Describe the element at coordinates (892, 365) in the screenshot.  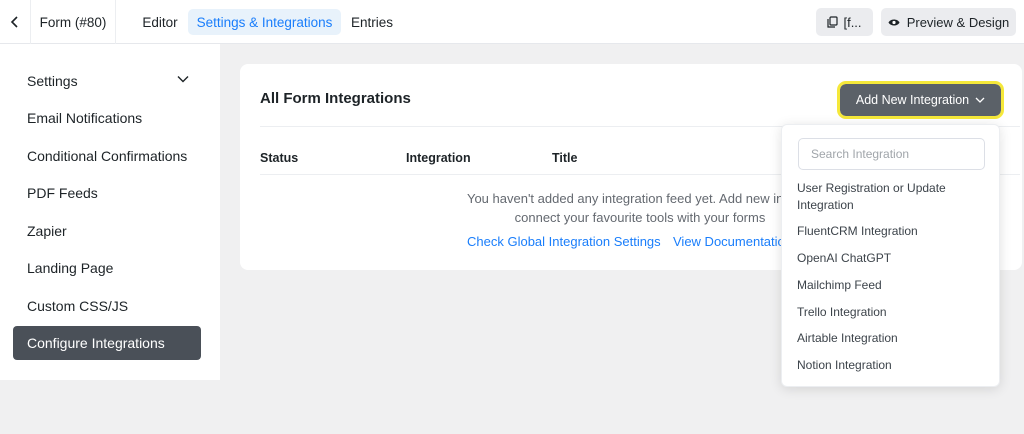
I see `dropdown-item-notion: Notion Integration` at that location.